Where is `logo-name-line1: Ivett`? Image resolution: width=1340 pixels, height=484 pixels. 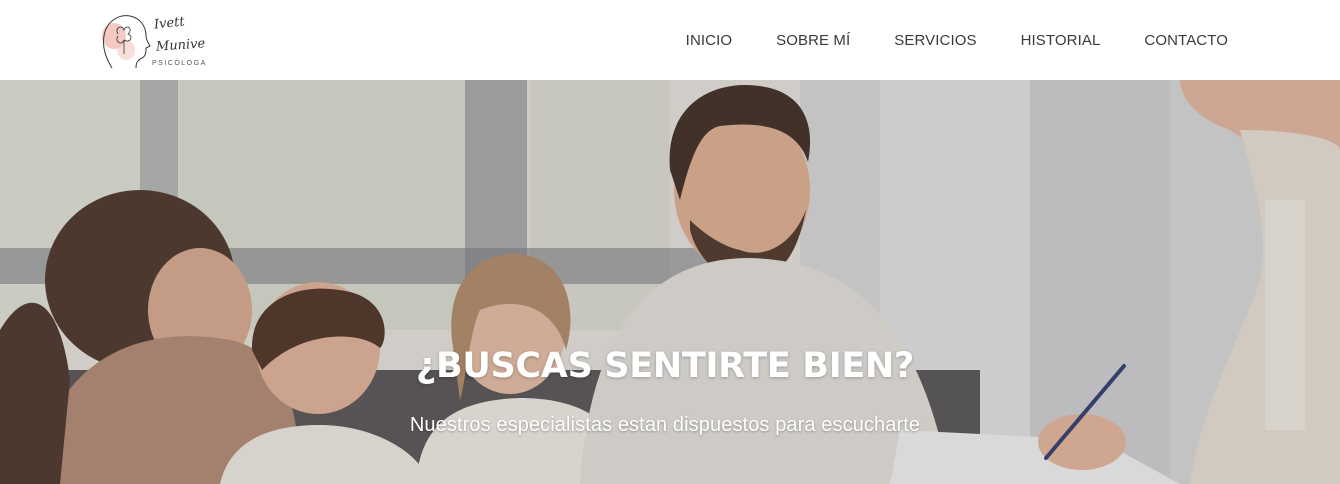 logo-name-line1: Ivett is located at coordinates (169, 23).